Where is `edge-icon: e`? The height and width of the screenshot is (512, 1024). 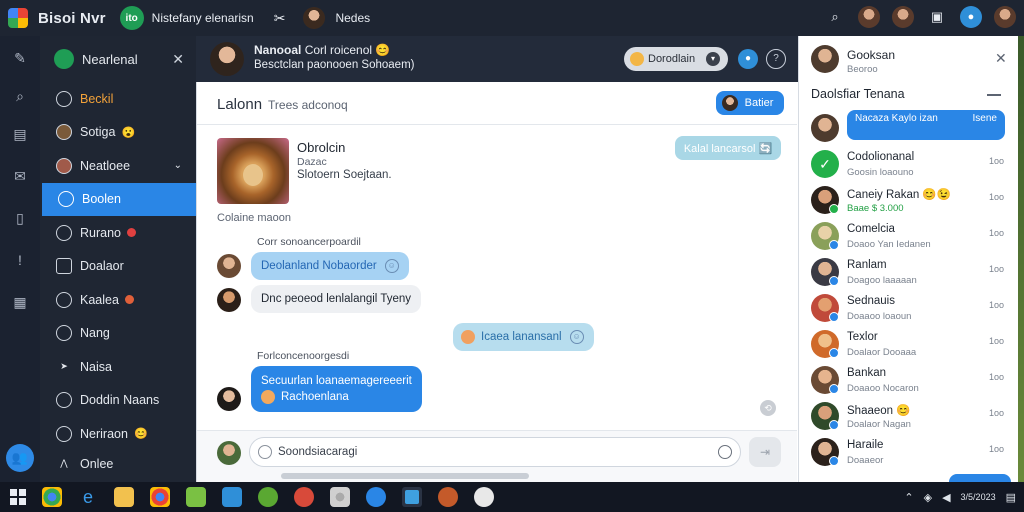 edge-icon: e is located at coordinates (88, 497).